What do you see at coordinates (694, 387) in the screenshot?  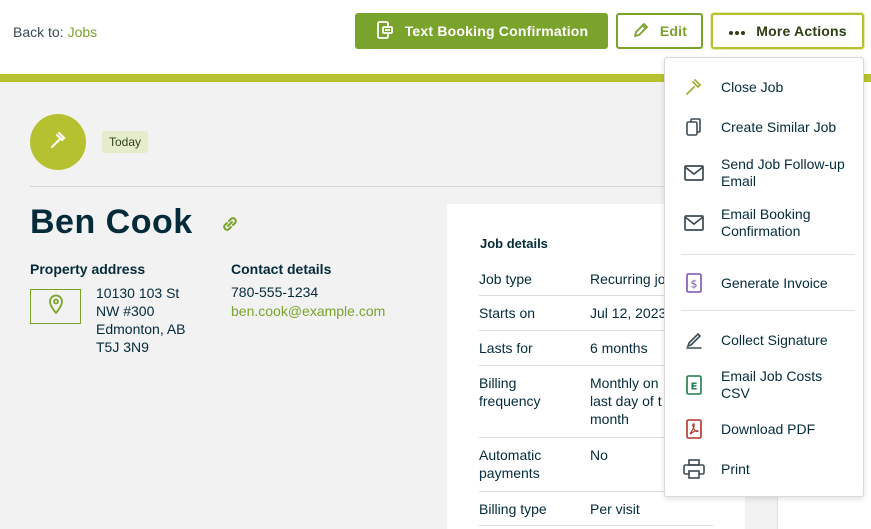 I see `svg-text: E` at bounding box center [694, 387].